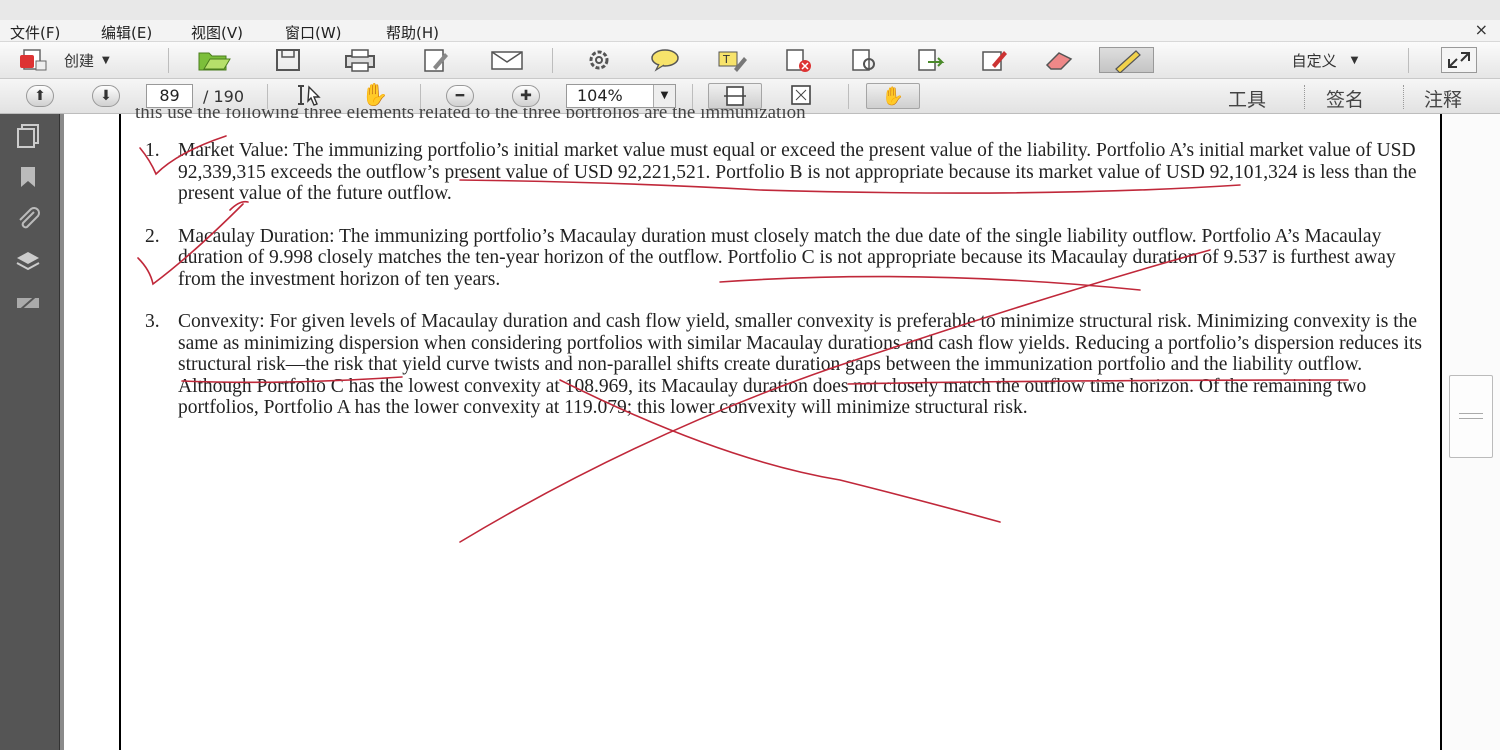 This screenshot has width=1500, height=750. I want to click on fit-page-icon, so click(735, 96).